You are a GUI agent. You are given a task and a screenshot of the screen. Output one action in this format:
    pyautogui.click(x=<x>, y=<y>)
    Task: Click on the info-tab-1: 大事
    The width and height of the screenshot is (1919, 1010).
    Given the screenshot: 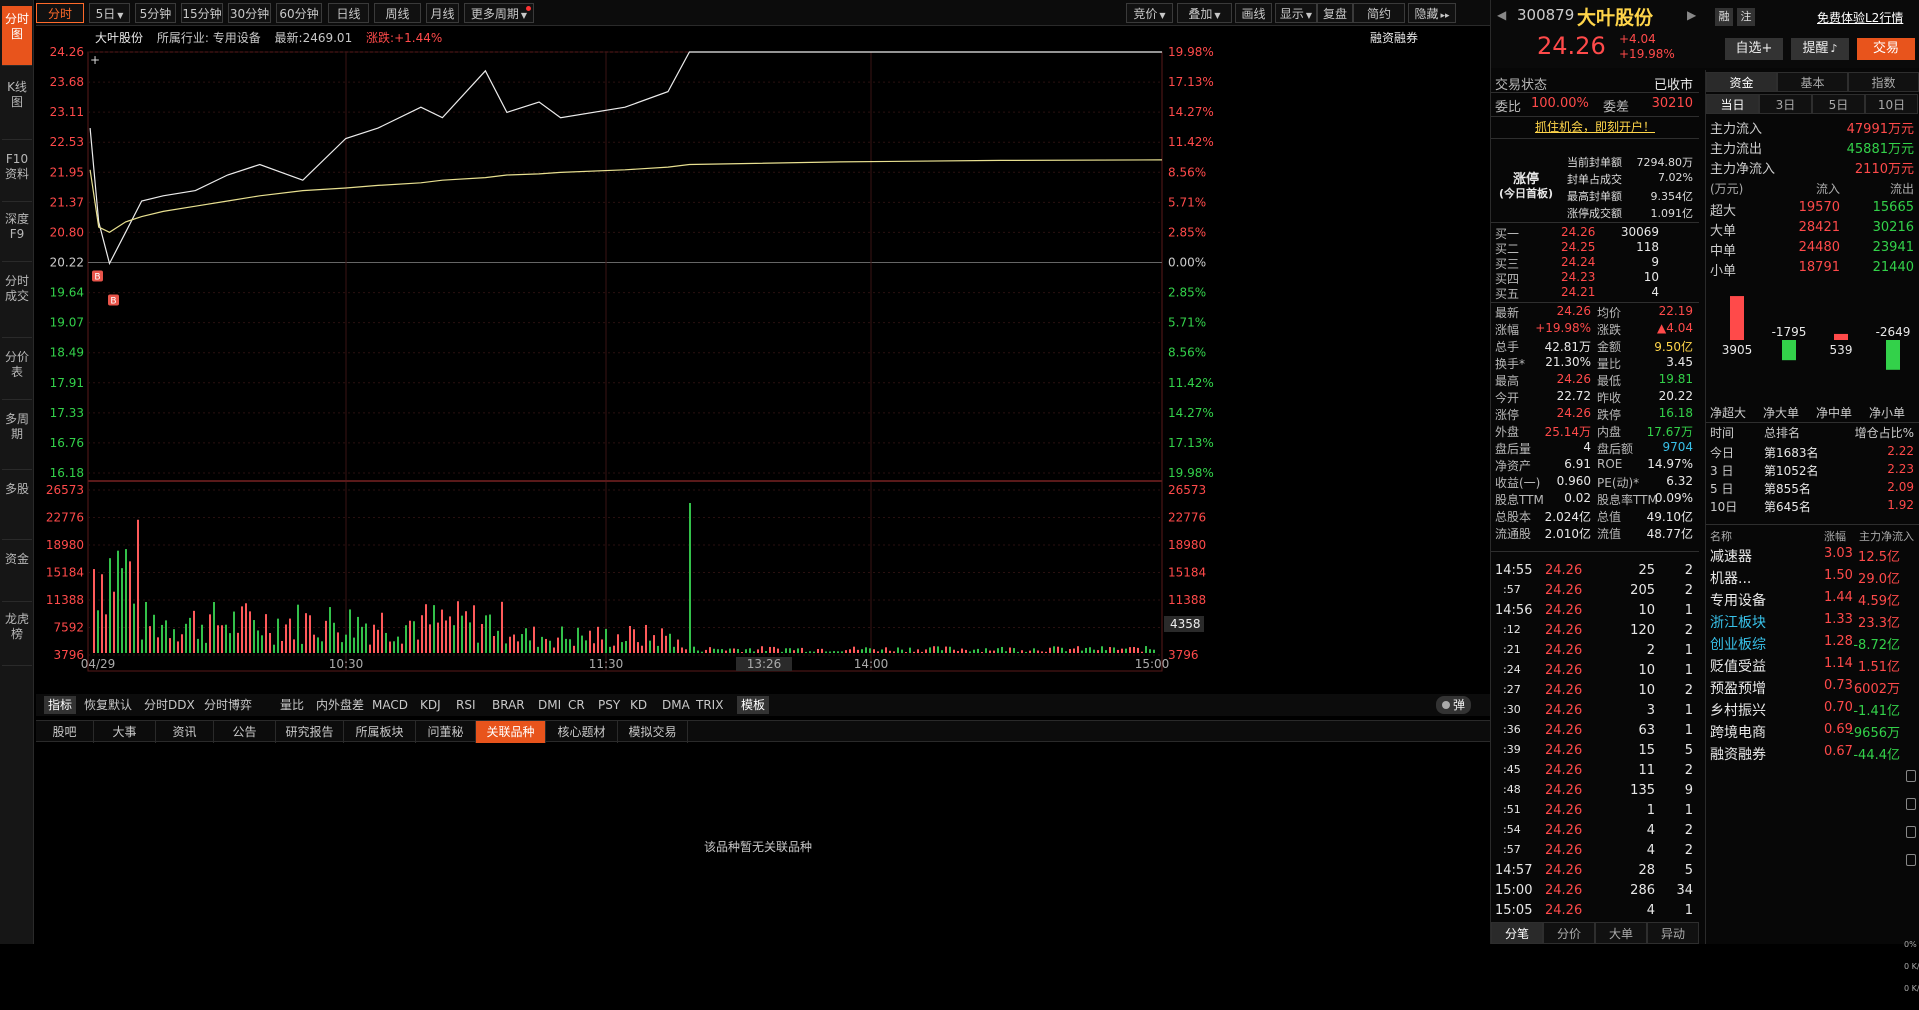 What is the action you would take?
    pyautogui.click(x=125, y=732)
    